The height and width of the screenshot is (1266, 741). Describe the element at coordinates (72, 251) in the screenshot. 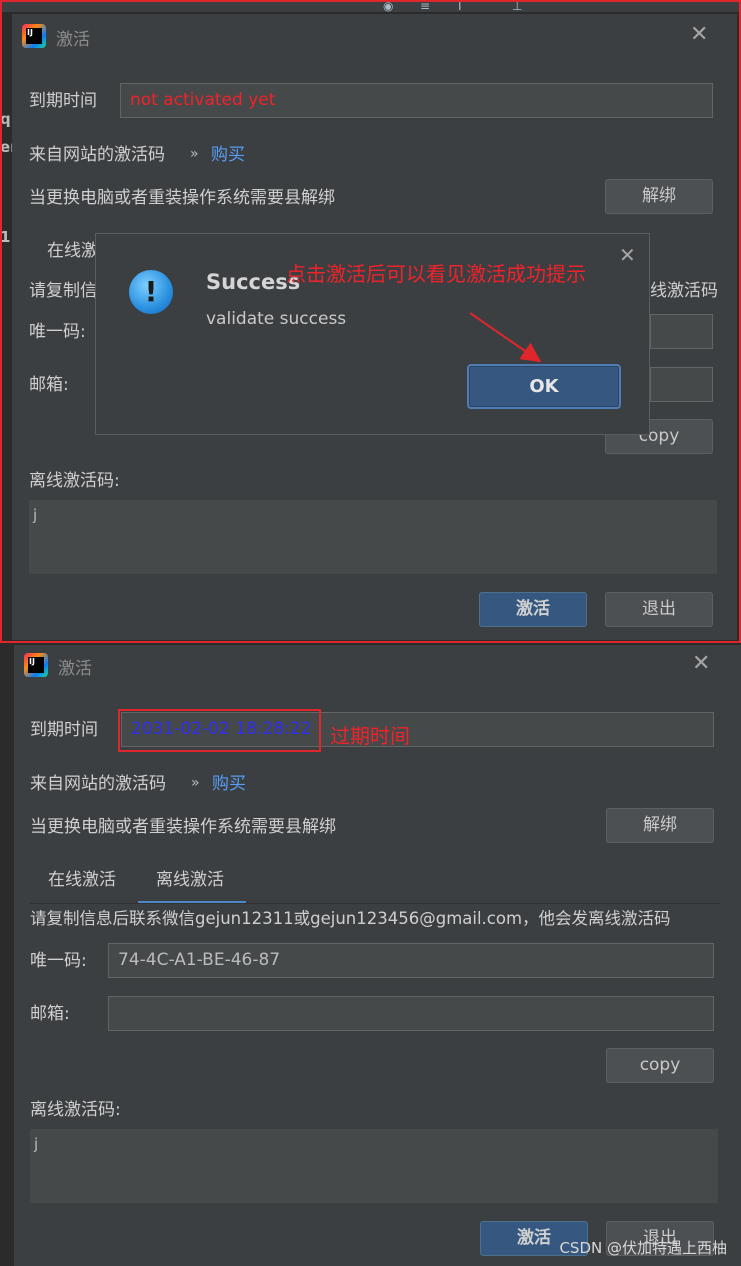

I see `tab-online: 在线激` at that location.